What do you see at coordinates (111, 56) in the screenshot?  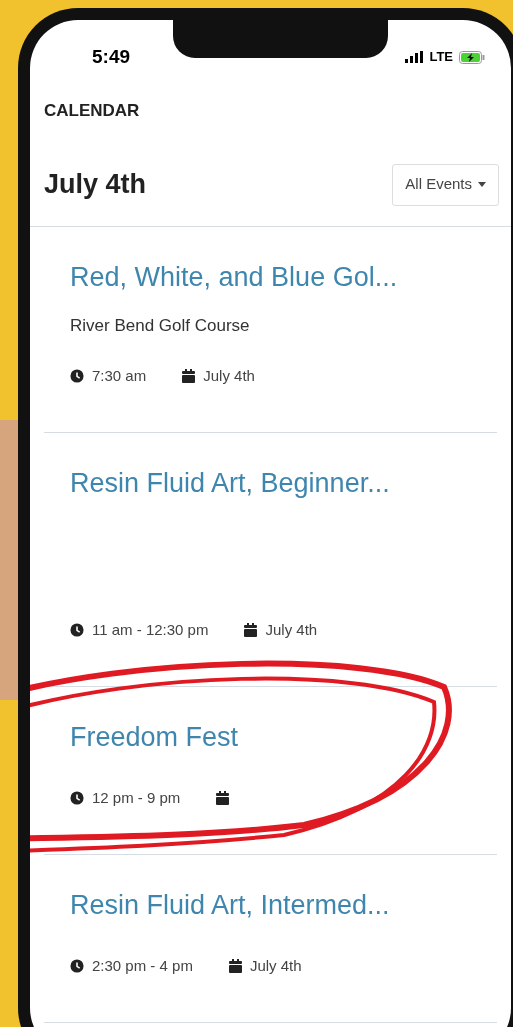 I see `status-time: 5:49` at bounding box center [111, 56].